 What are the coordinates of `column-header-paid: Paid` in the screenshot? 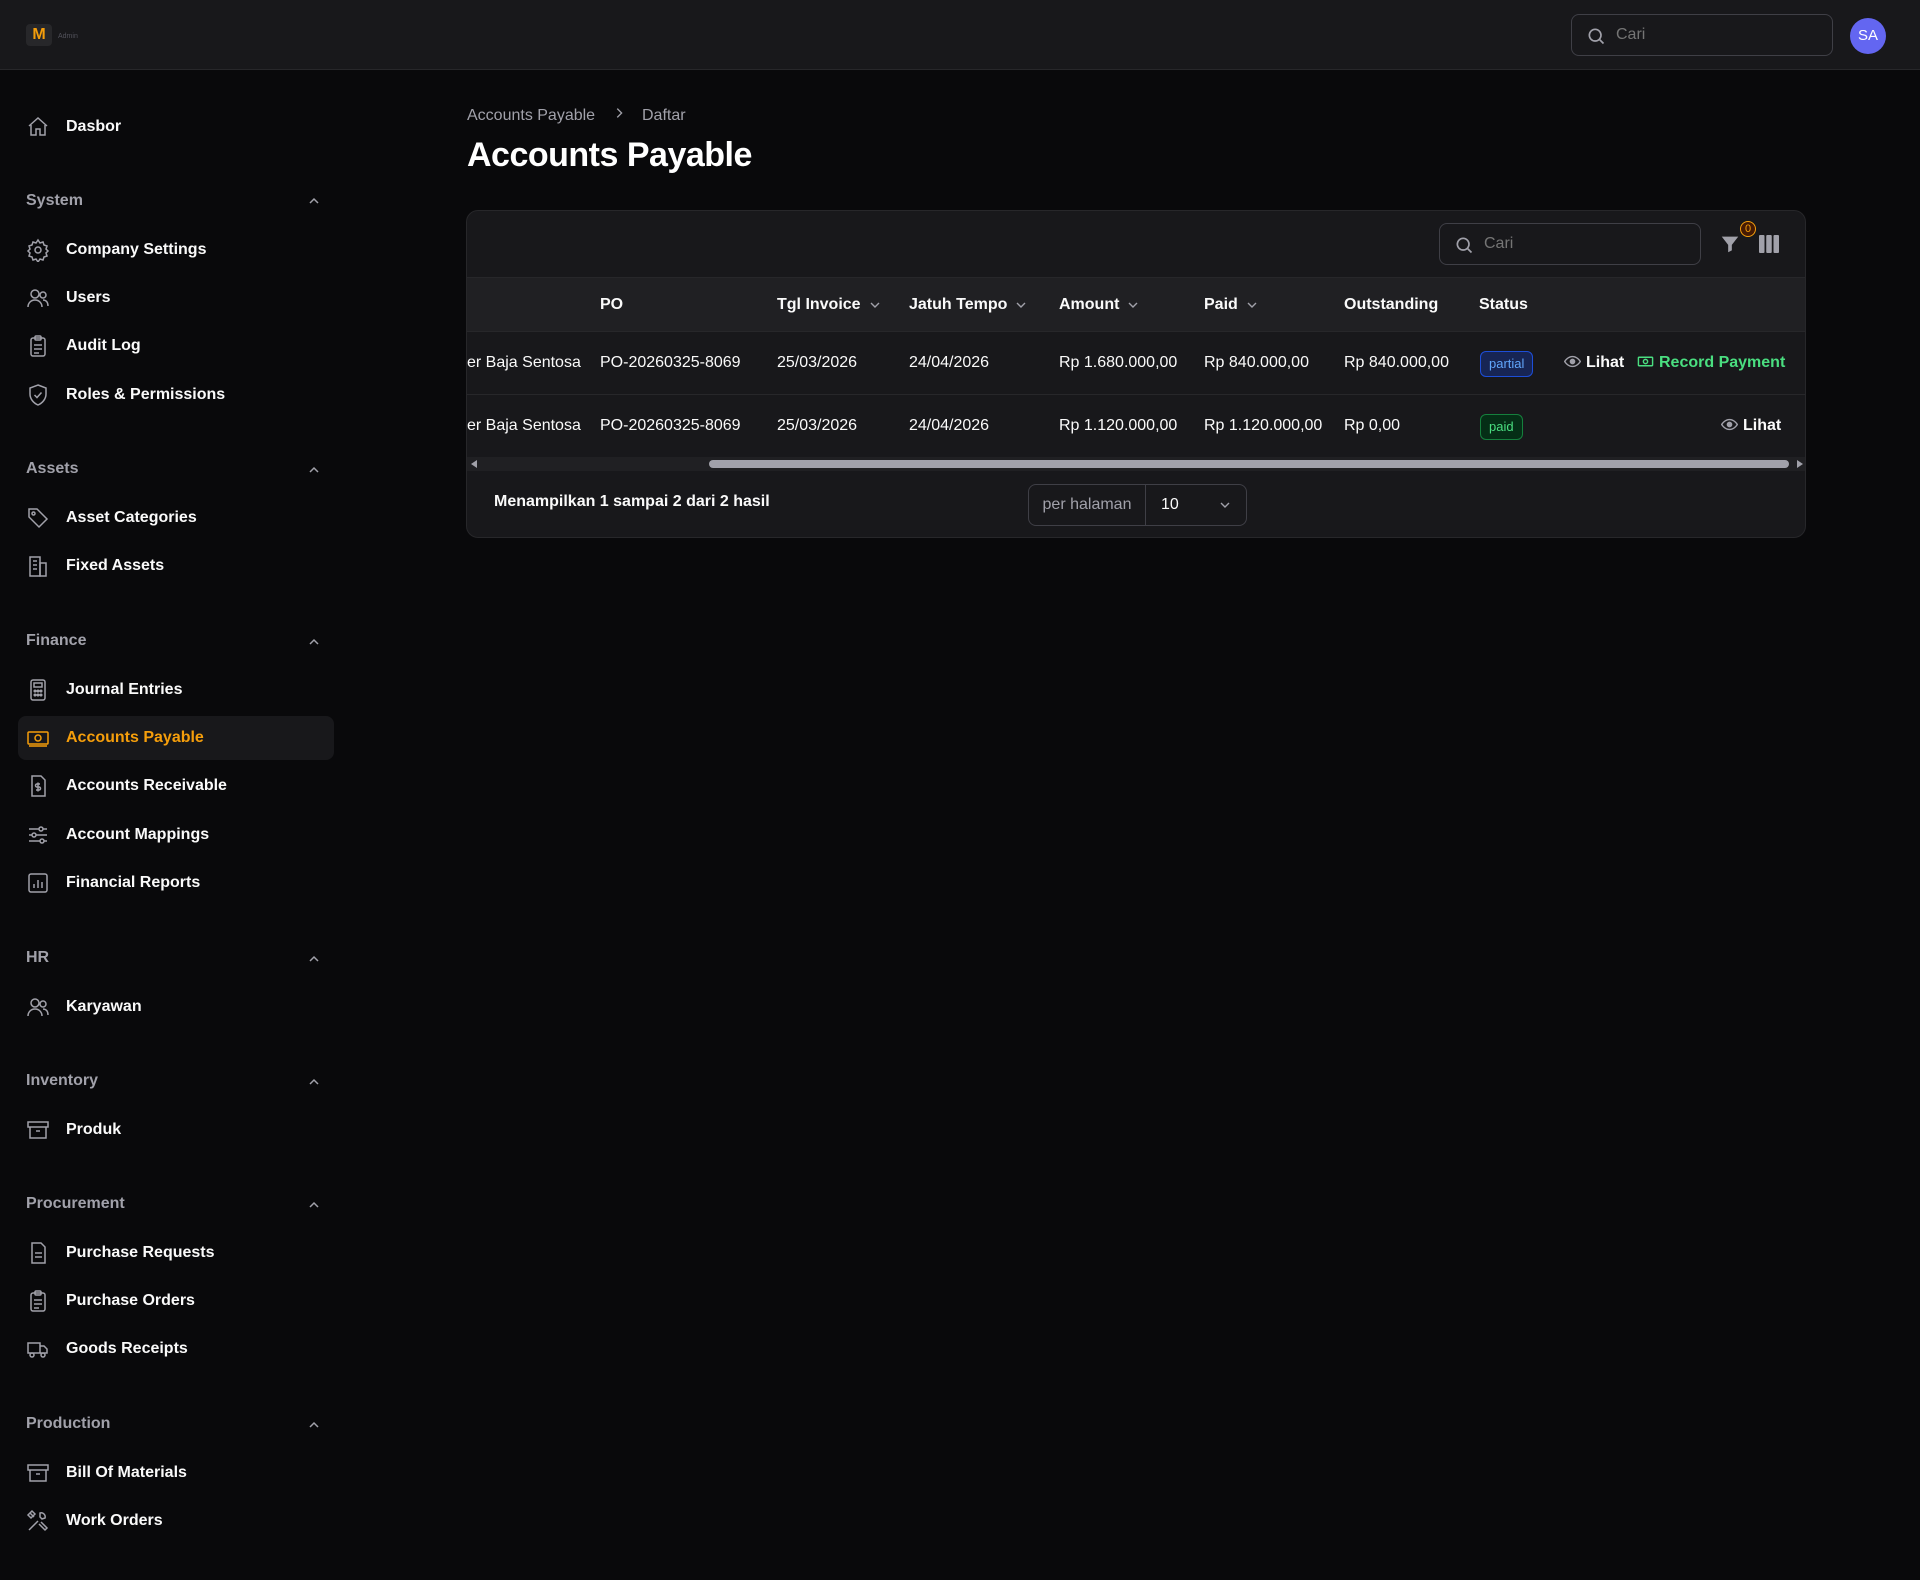 It's located at (1231, 305).